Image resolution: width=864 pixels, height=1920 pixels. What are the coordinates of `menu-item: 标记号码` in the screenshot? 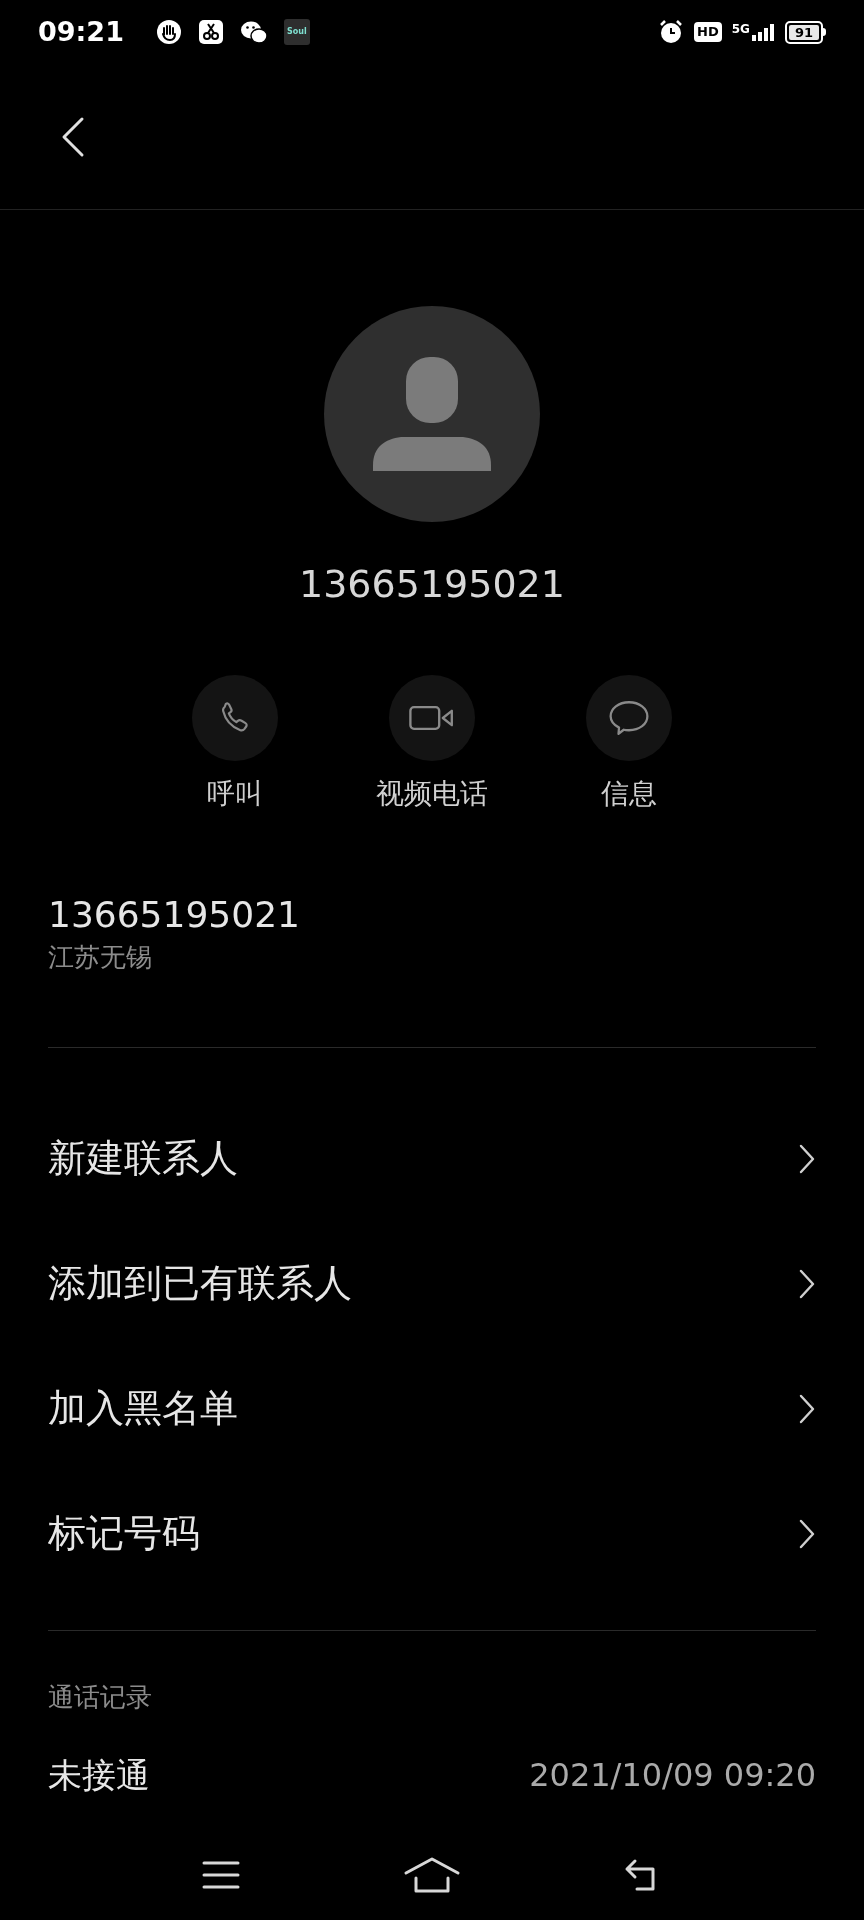 It's located at (432, 1533).